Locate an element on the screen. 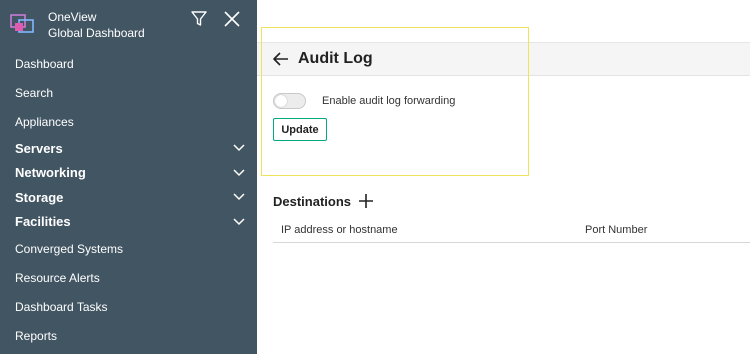 This screenshot has width=750, height=354. sidebar-group-facilities: Facilities is located at coordinates (128, 222).